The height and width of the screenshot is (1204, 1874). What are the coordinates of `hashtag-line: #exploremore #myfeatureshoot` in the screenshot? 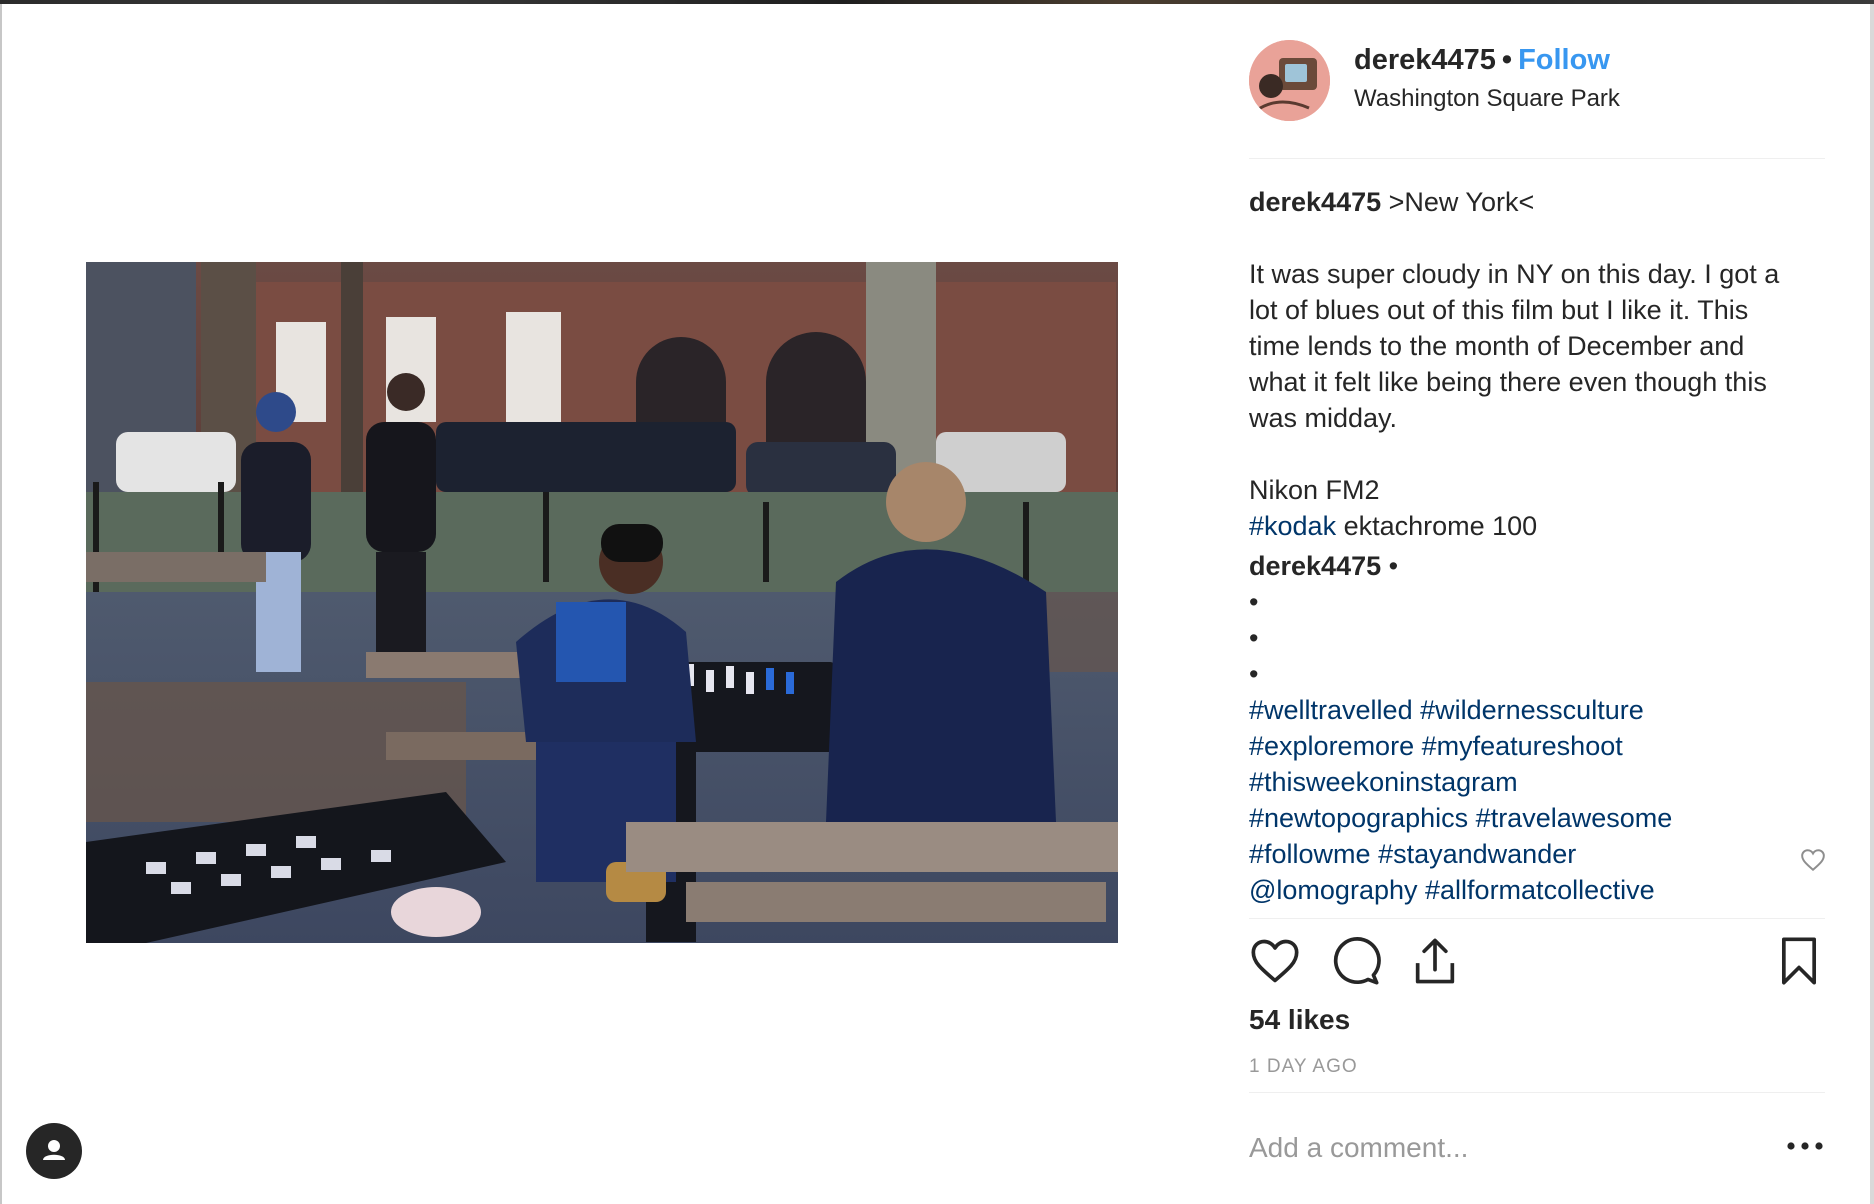 It's located at (1537, 746).